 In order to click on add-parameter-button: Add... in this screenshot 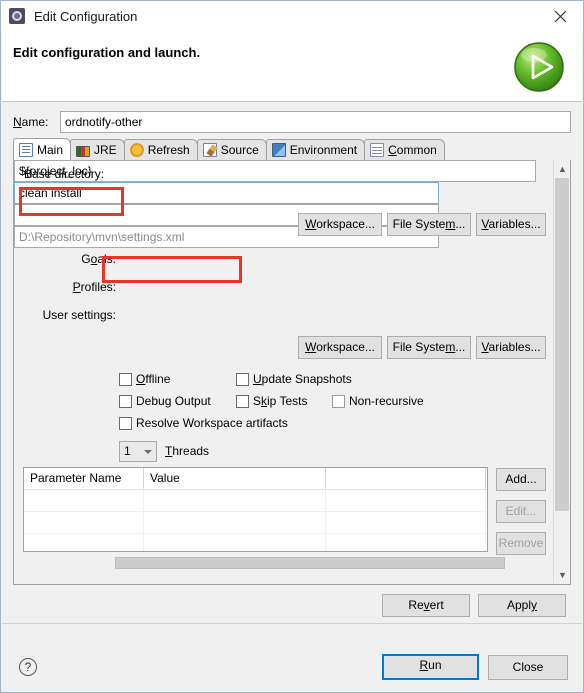, I will do `click(521, 479)`.